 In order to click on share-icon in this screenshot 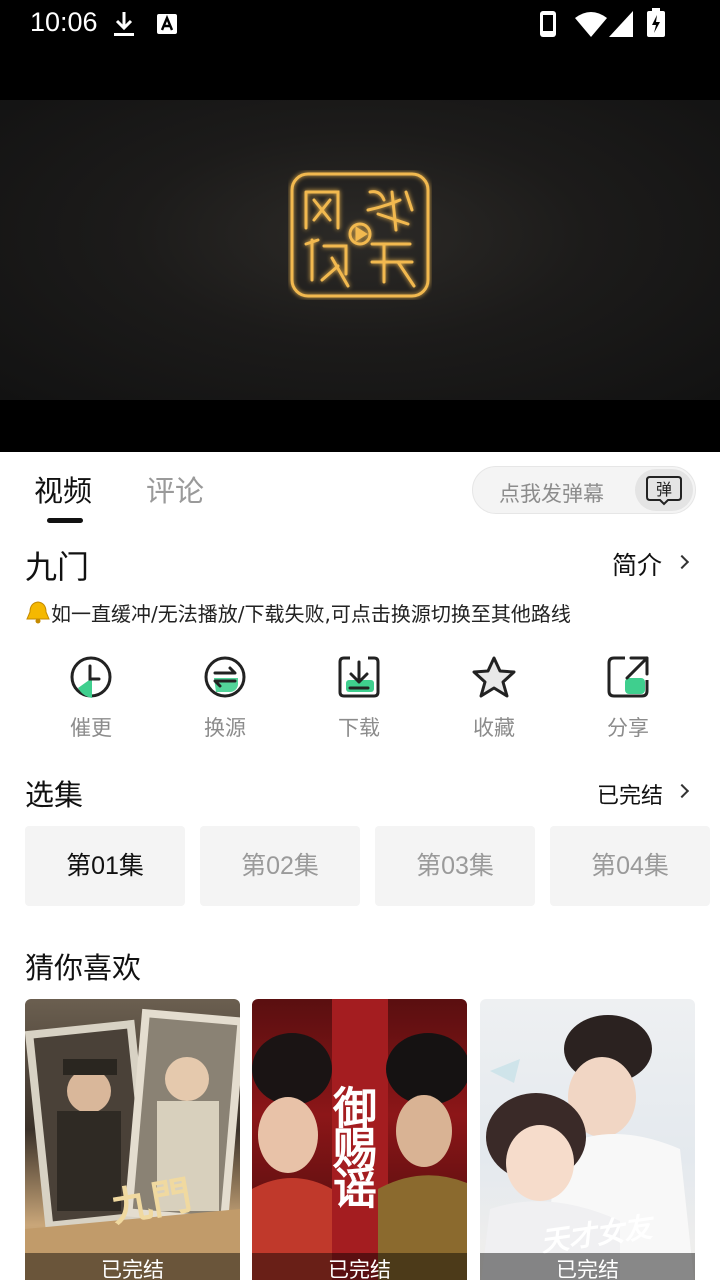, I will do `click(628, 677)`.